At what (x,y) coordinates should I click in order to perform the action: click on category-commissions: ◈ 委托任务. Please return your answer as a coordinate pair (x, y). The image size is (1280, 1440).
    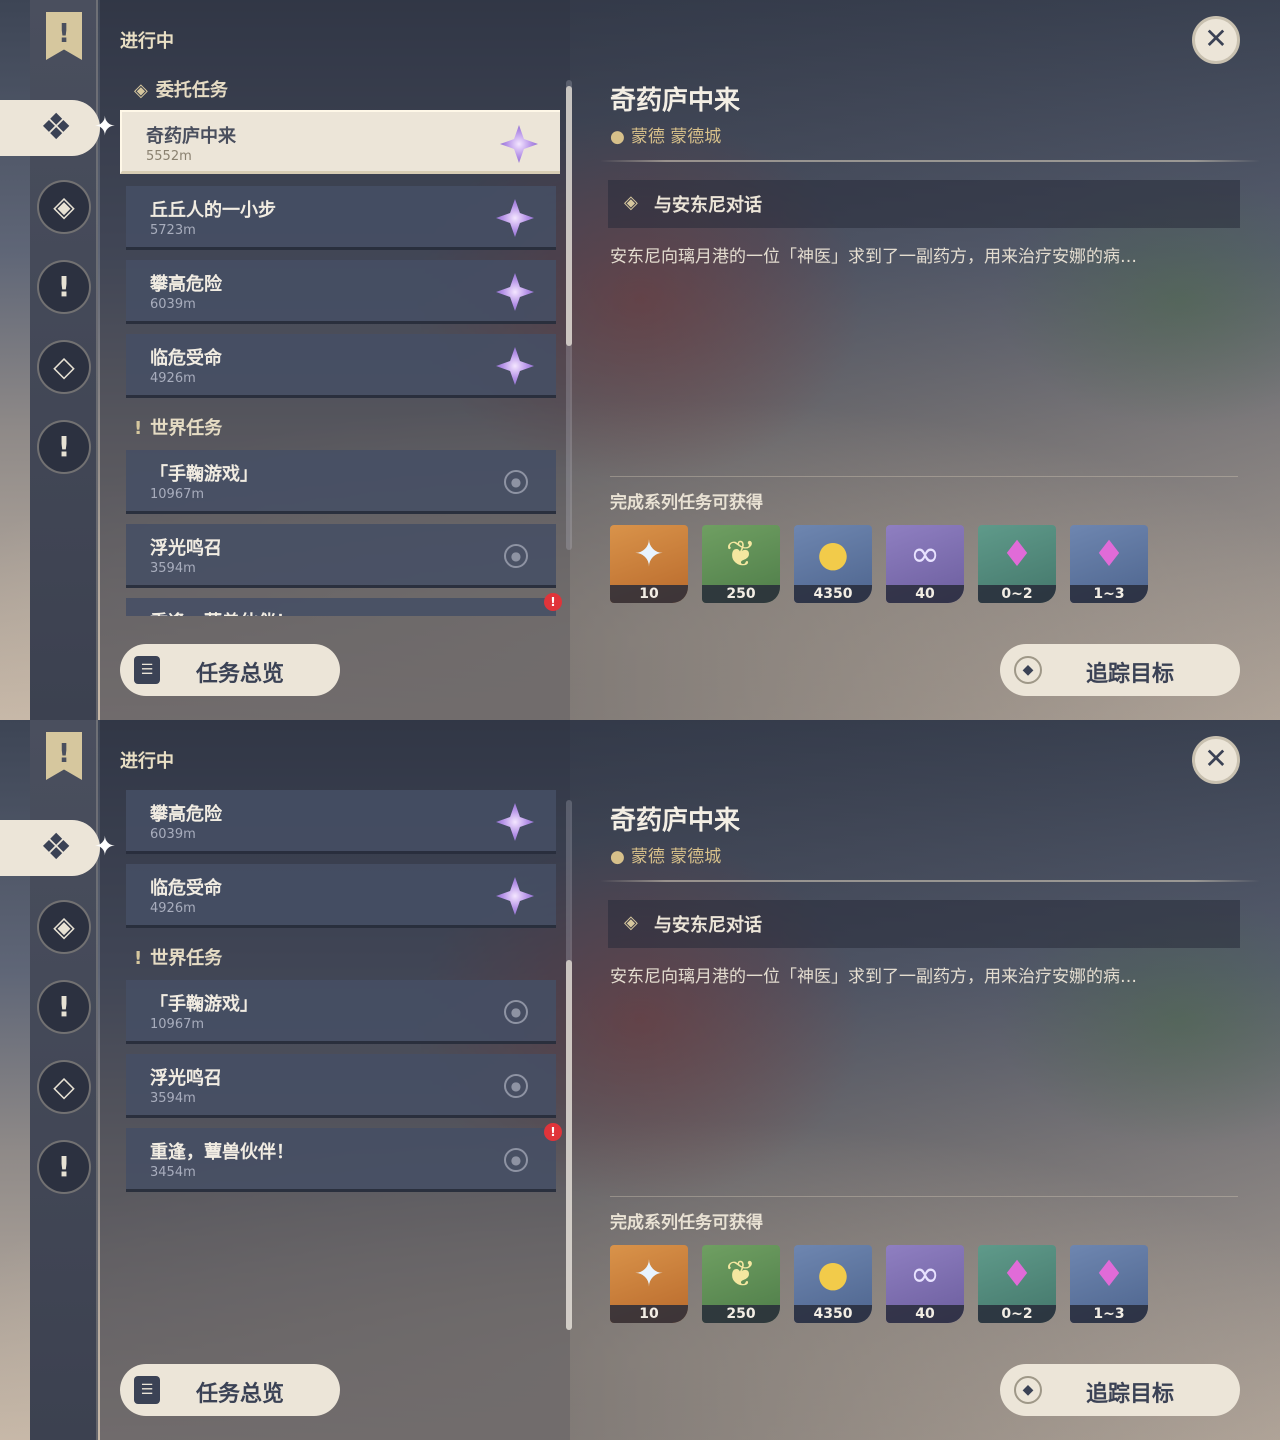
    Looking at the image, I should click on (181, 90).